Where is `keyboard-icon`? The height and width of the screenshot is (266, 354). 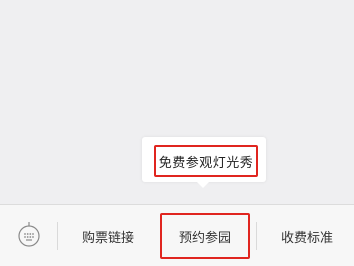
keyboard-icon is located at coordinates (29, 234).